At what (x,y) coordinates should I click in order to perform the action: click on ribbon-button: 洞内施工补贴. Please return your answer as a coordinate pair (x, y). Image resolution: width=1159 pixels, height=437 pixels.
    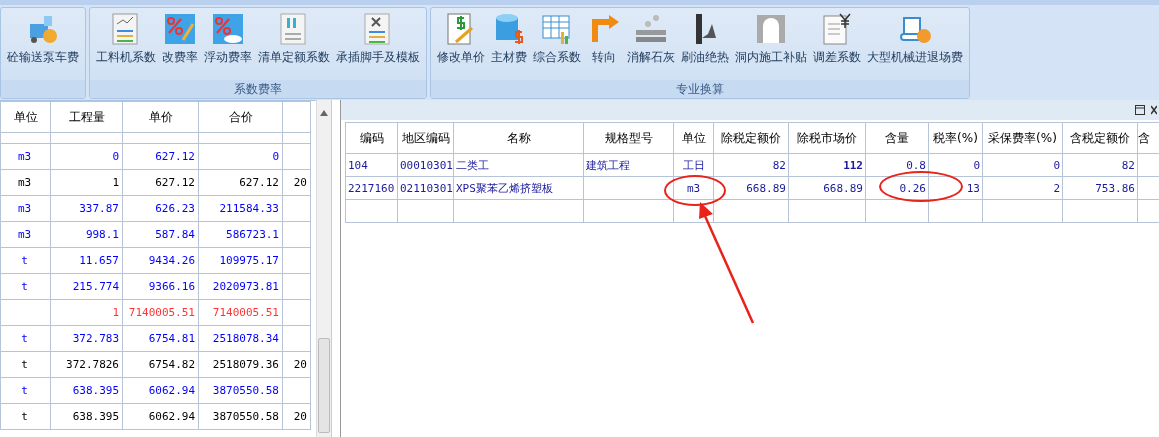
    Looking at the image, I should click on (771, 39).